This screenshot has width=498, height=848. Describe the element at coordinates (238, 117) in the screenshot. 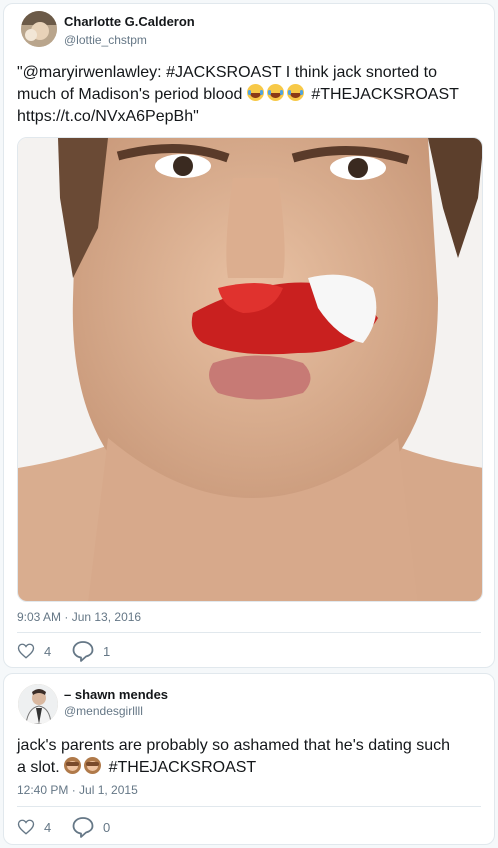

I see `tweet-link: https://t.co/NVxA6PepBh"` at that location.